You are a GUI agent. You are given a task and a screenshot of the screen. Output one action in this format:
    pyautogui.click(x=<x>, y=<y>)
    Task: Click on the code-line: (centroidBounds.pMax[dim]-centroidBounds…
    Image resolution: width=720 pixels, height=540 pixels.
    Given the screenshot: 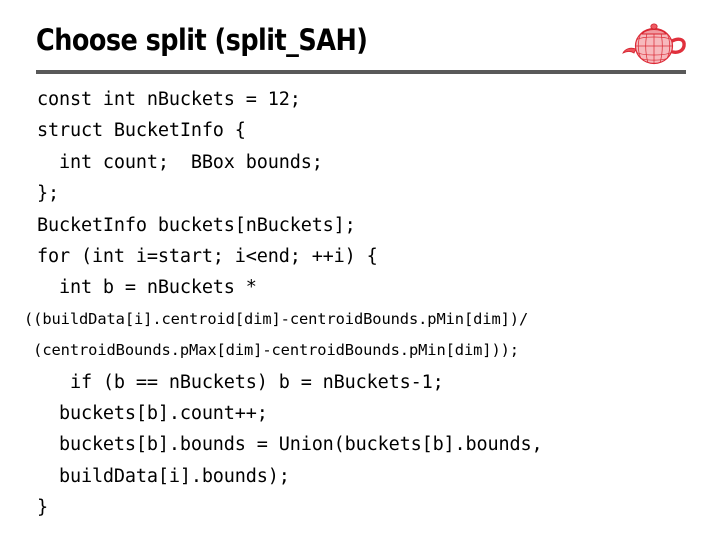 What is the action you would take?
    pyautogui.click(x=271, y=350)
    